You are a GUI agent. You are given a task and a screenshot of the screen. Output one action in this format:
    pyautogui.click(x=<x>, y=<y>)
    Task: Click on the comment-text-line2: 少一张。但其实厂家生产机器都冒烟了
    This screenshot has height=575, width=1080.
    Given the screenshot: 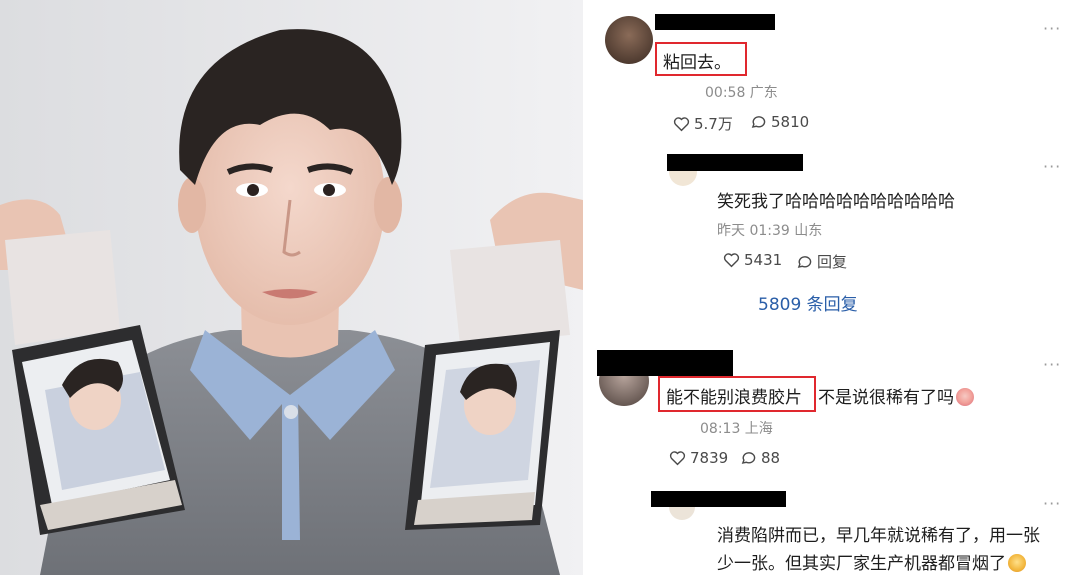 What is the action you would take?
    pyautogui.click(x=871, y=561)
    